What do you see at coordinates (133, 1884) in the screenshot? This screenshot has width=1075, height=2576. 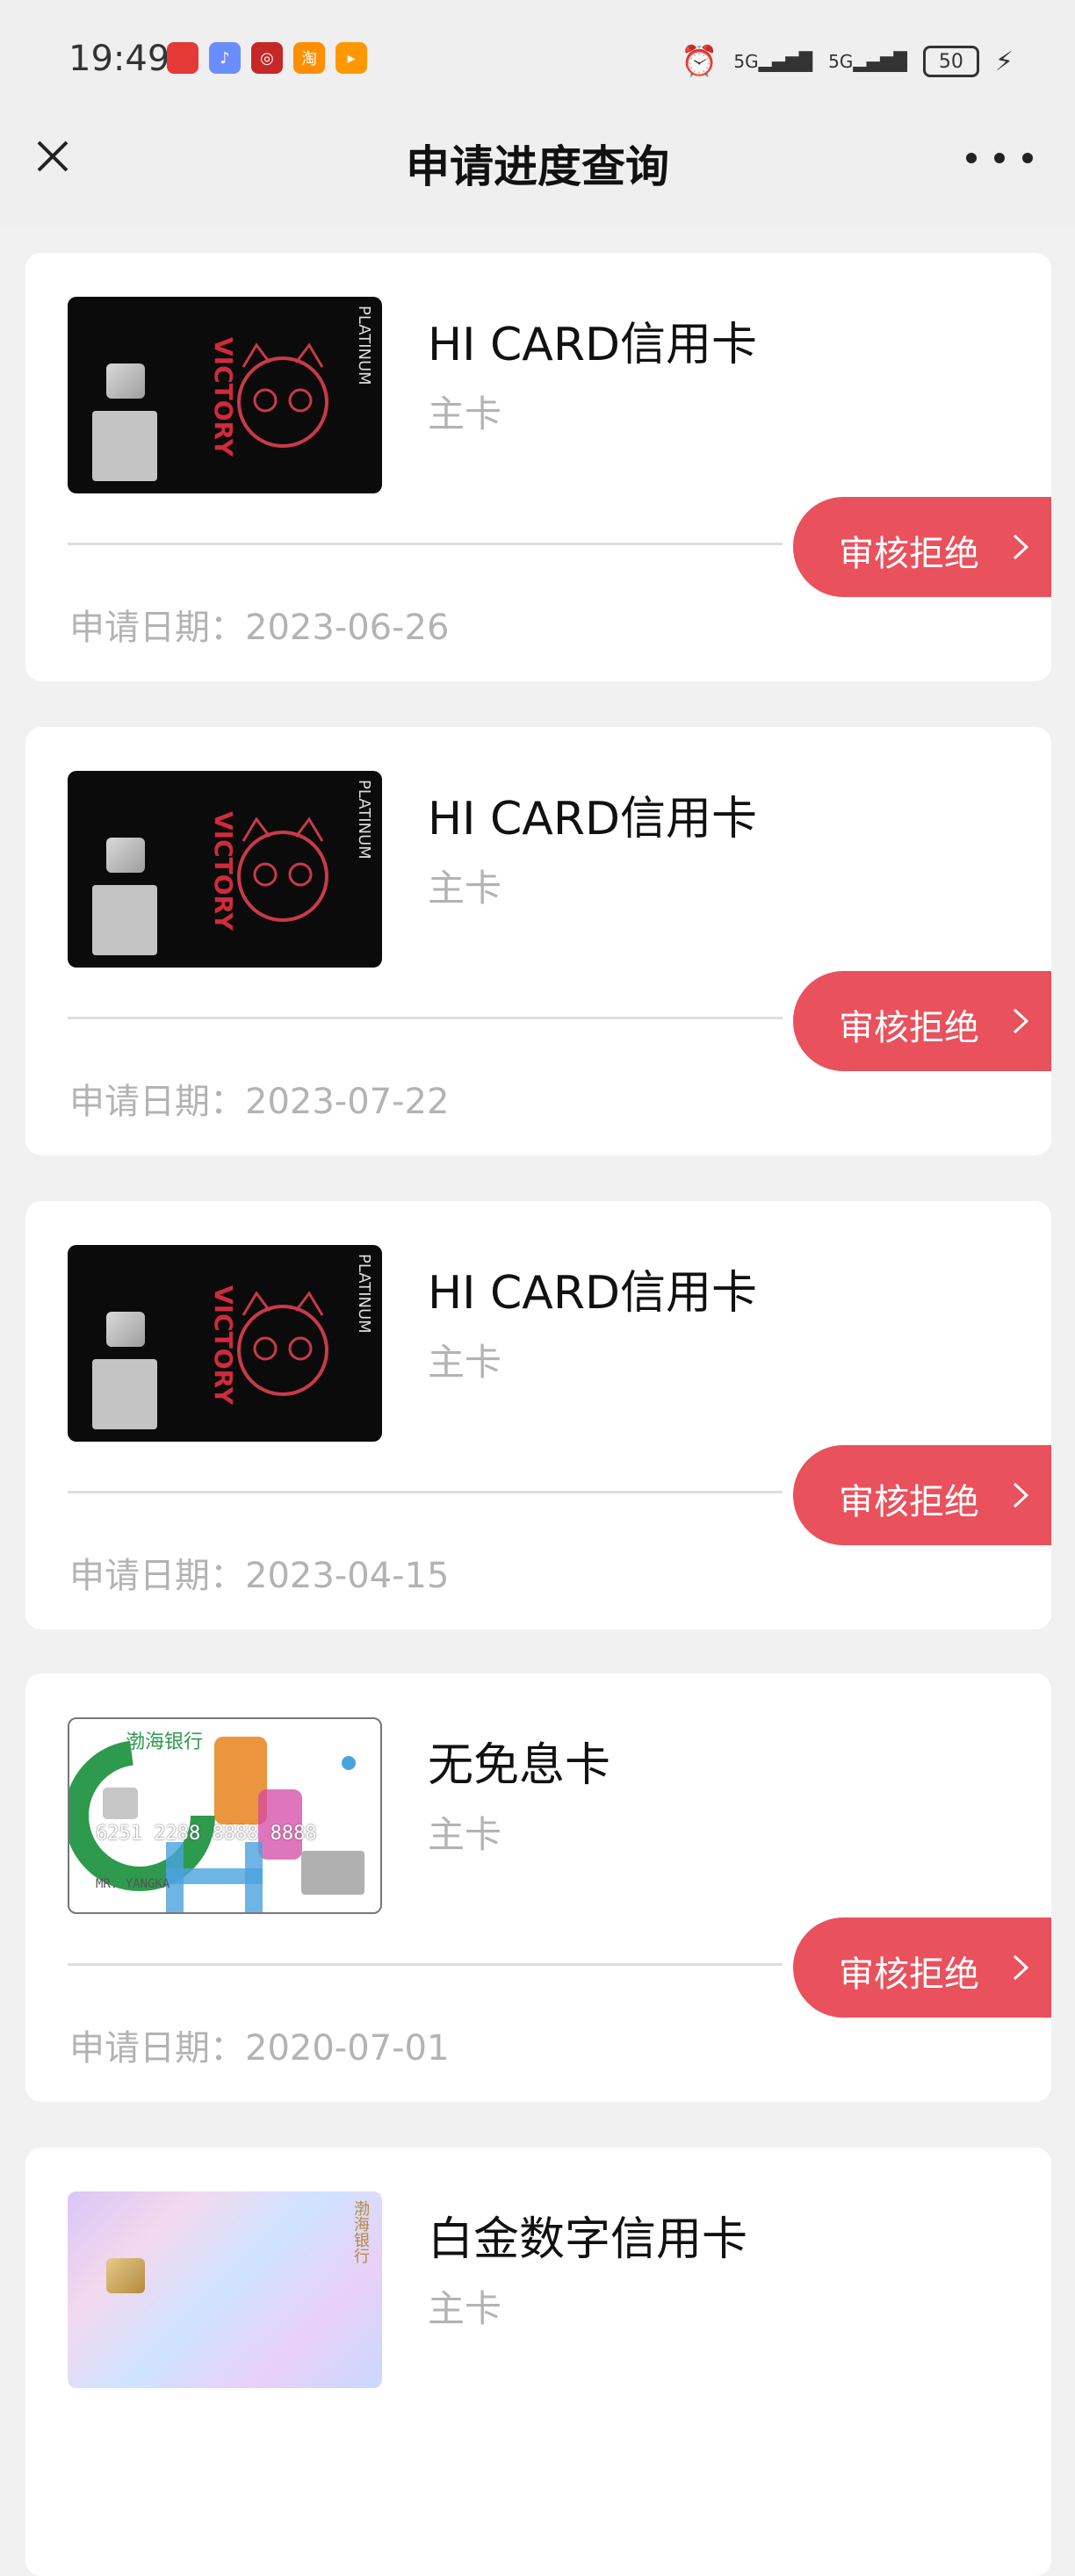 I see `card-holder: MR. YANGKA` at bounding box center [133, 1884].